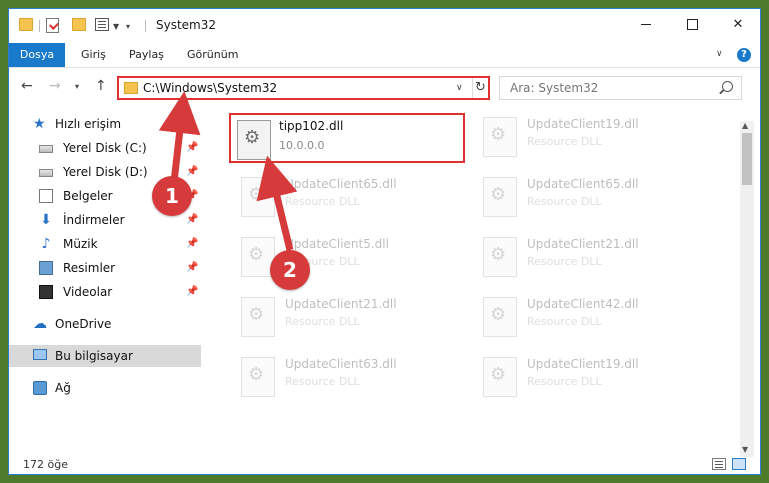 This screenshot has width=769, height=483. Describe the element at coordinates (77, 86) in the screenshot. I see `recent-locations-icon: ▾` at that location.